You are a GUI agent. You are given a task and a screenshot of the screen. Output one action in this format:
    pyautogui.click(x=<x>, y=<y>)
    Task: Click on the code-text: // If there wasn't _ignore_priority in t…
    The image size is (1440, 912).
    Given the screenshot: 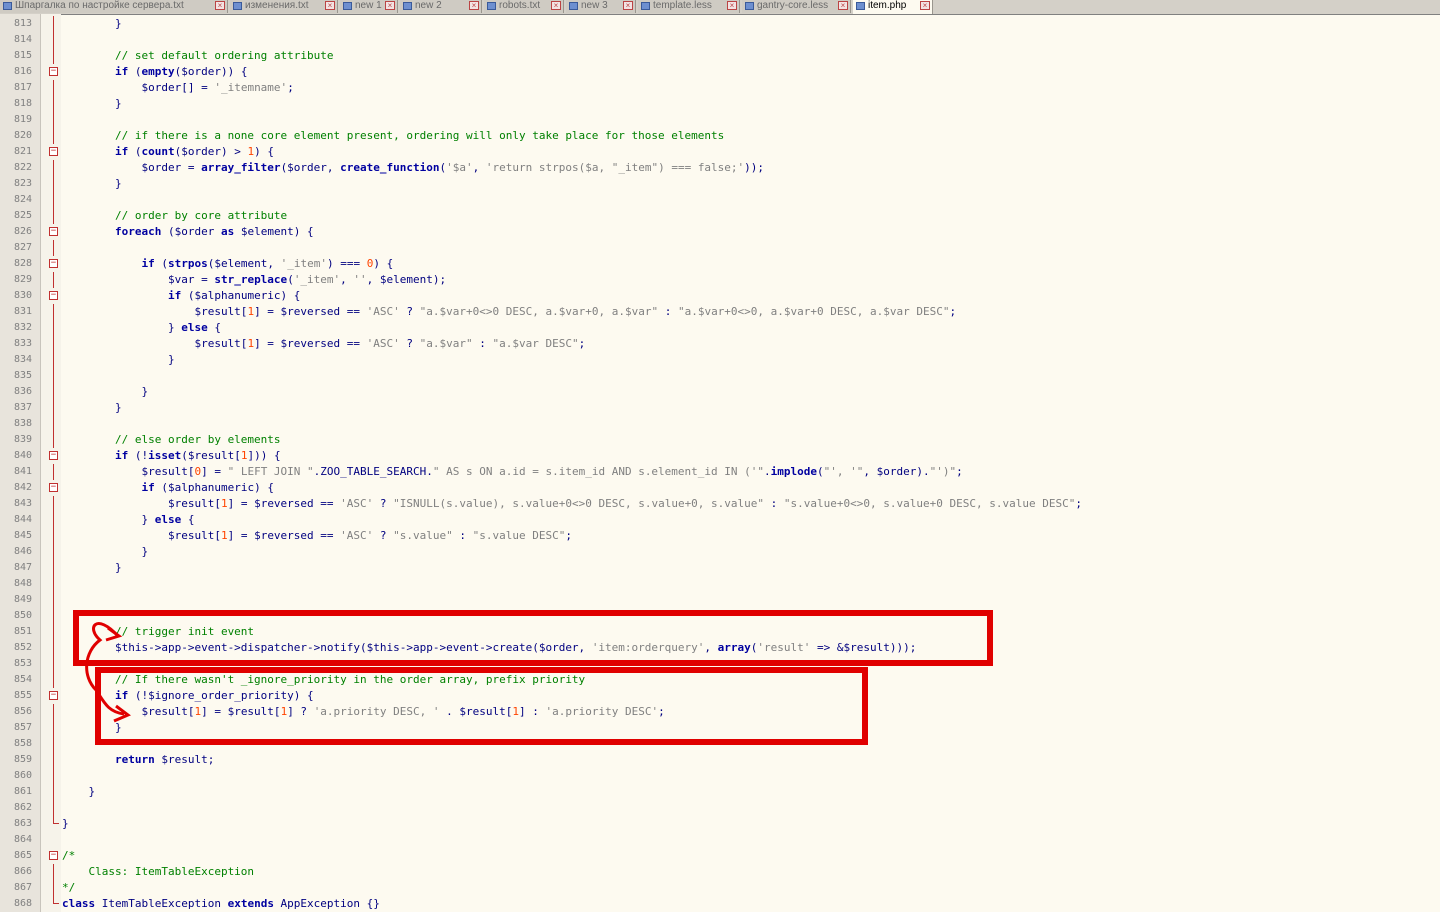 What is the action you would take?
    pyautogui.click(x=324, y=679)
    